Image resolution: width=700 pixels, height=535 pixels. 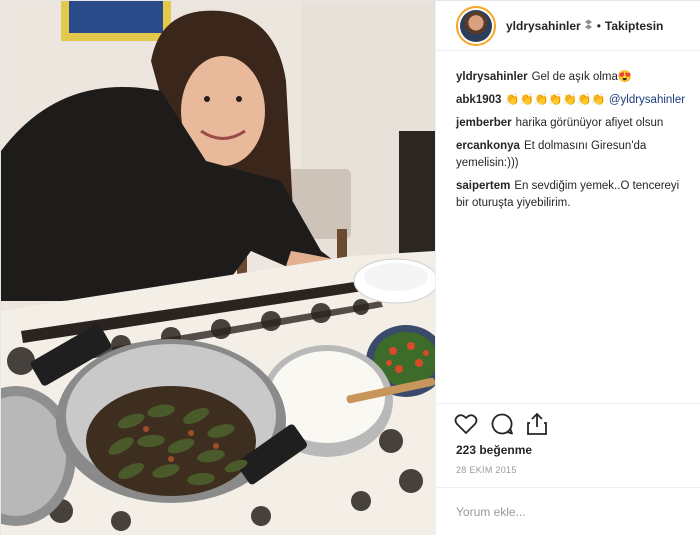 I want to click on comment-form, so click(x=568, y=511).